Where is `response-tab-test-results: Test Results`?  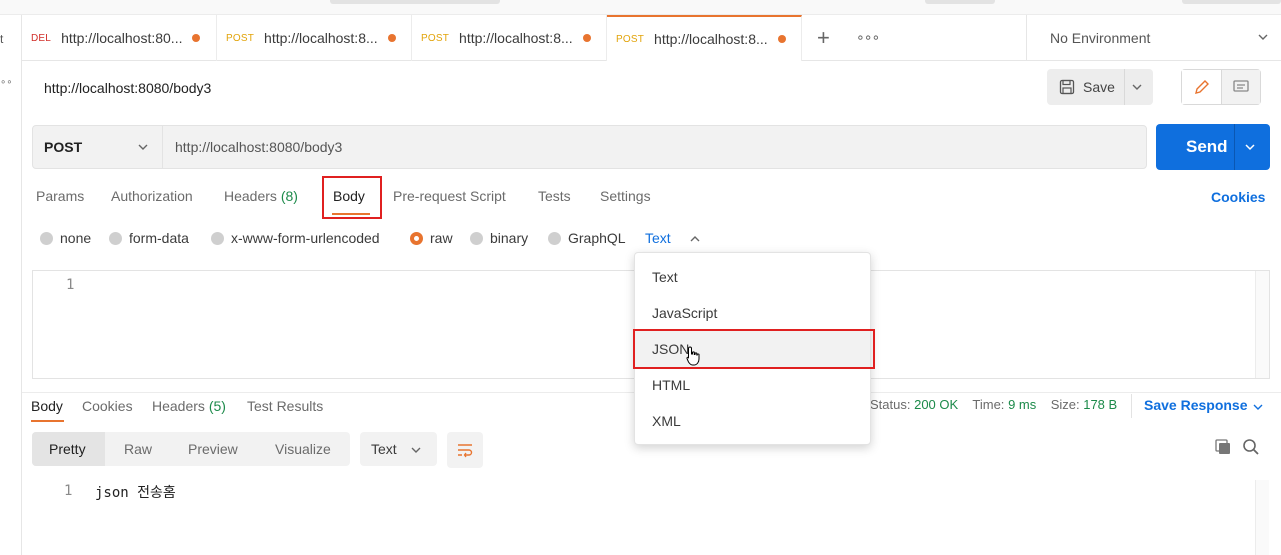 response-tab-test-results: Test Results is located at coordinates (285, 406).